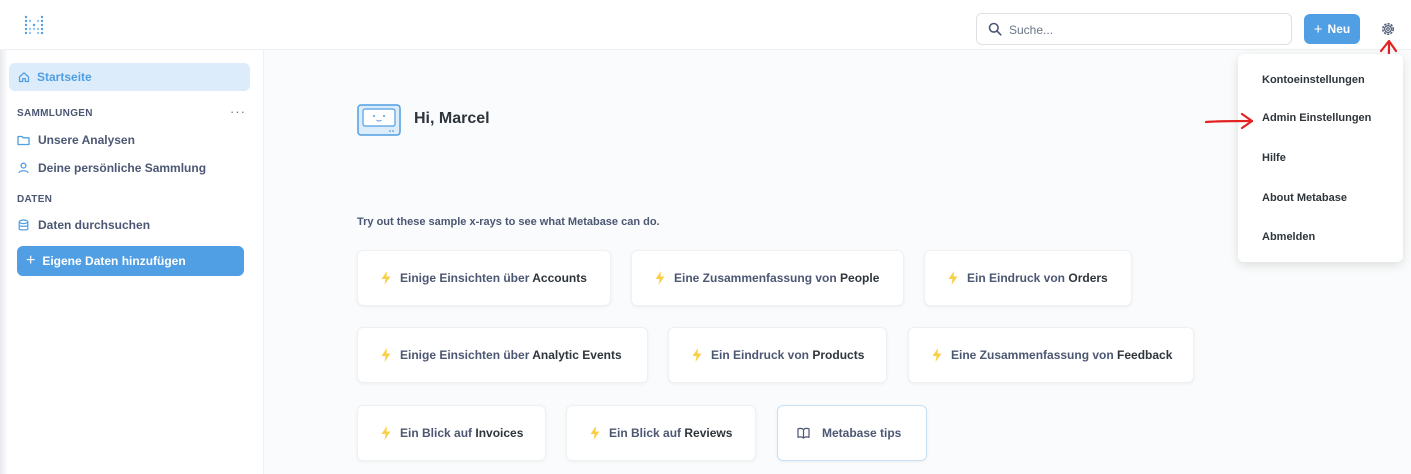  I want to click on sidebar-item-label: Daten durchsuchen, so click(94, 225).